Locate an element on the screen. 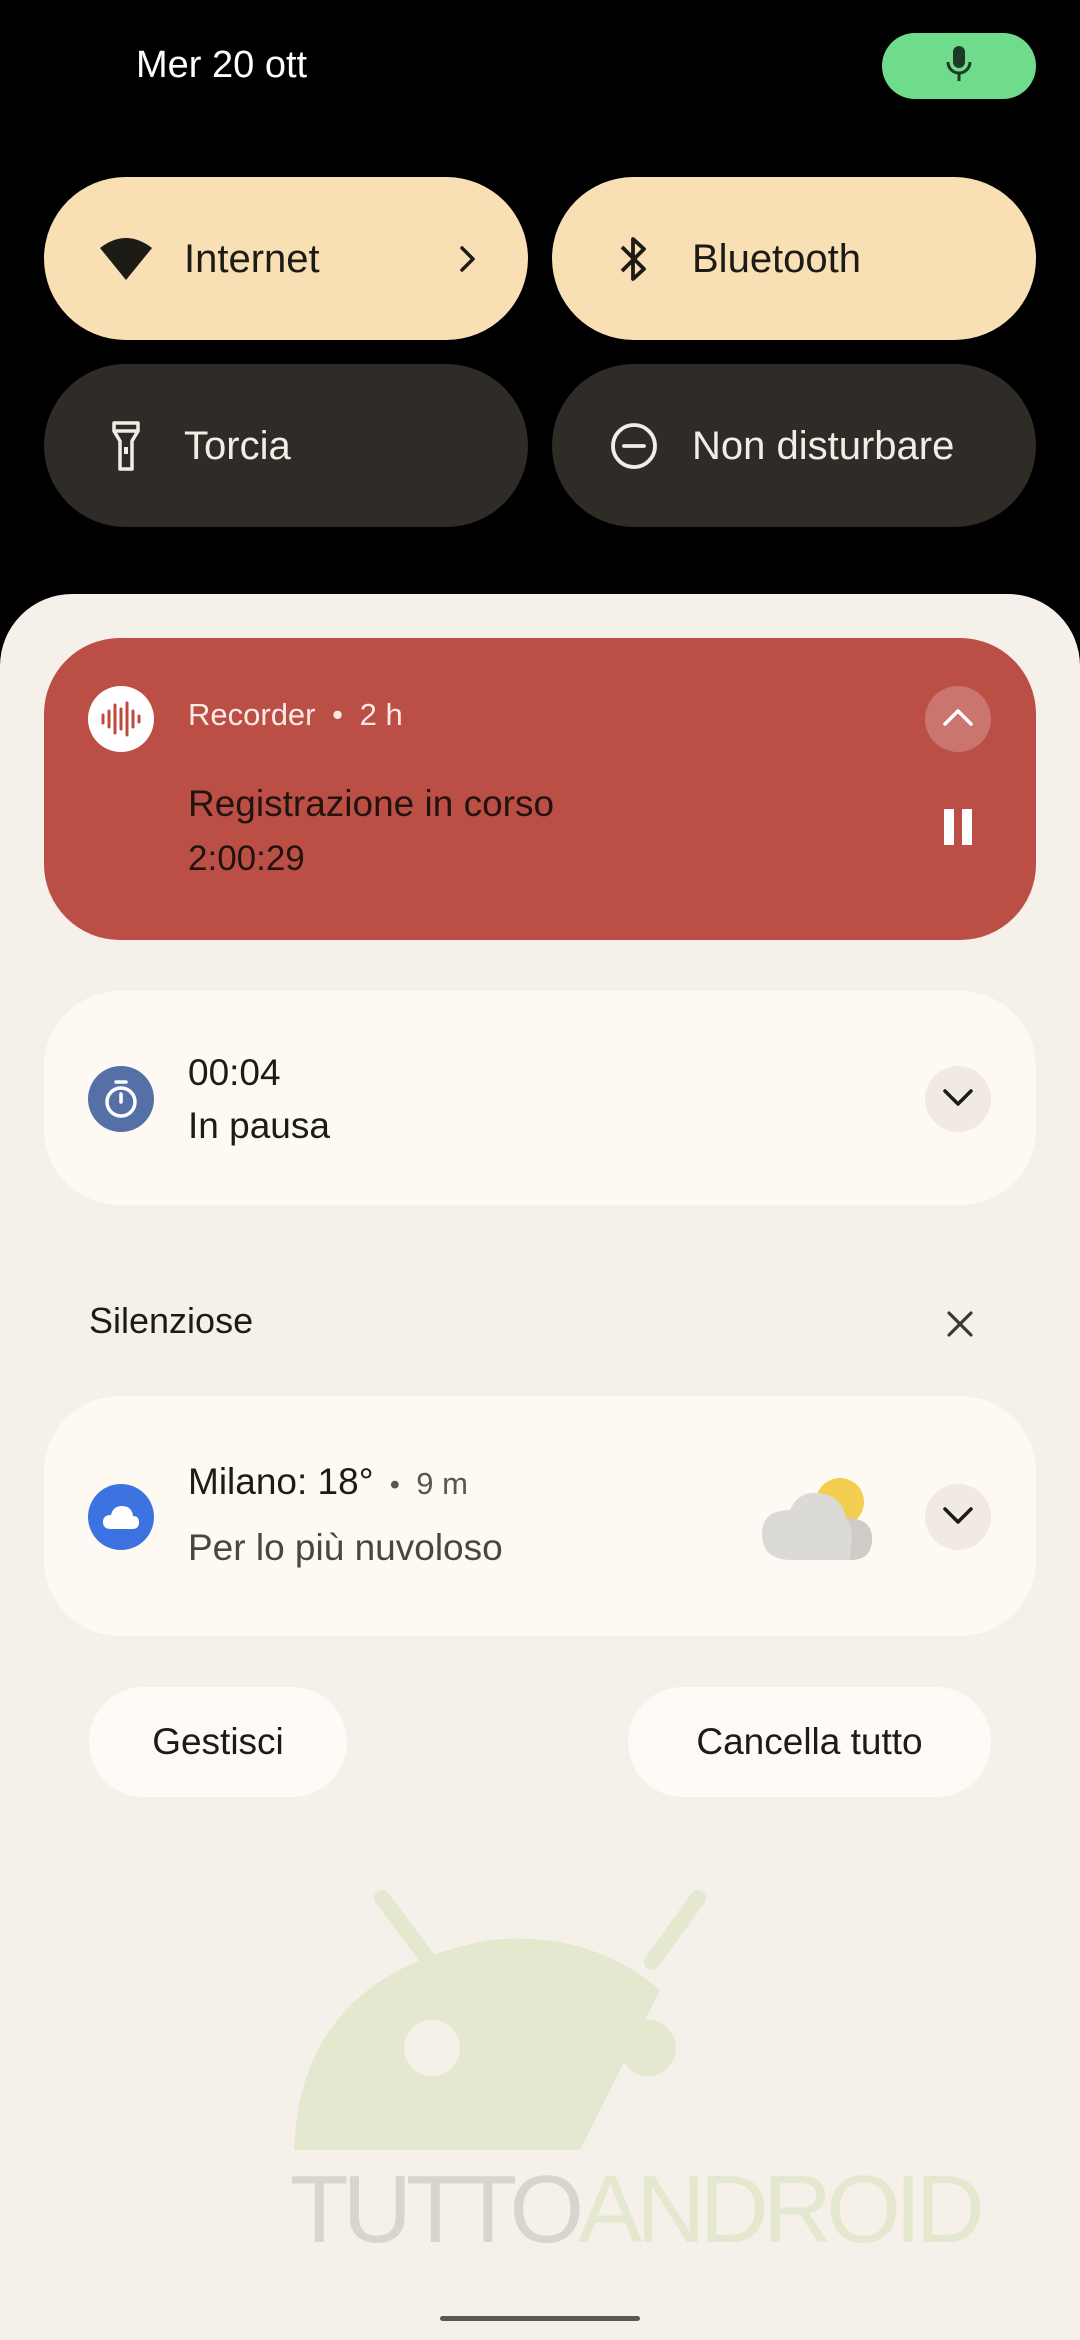 The height and width of the screenshot is (2340, 1080). partly-cloudy-icon is located at coordinates (819, 1520).